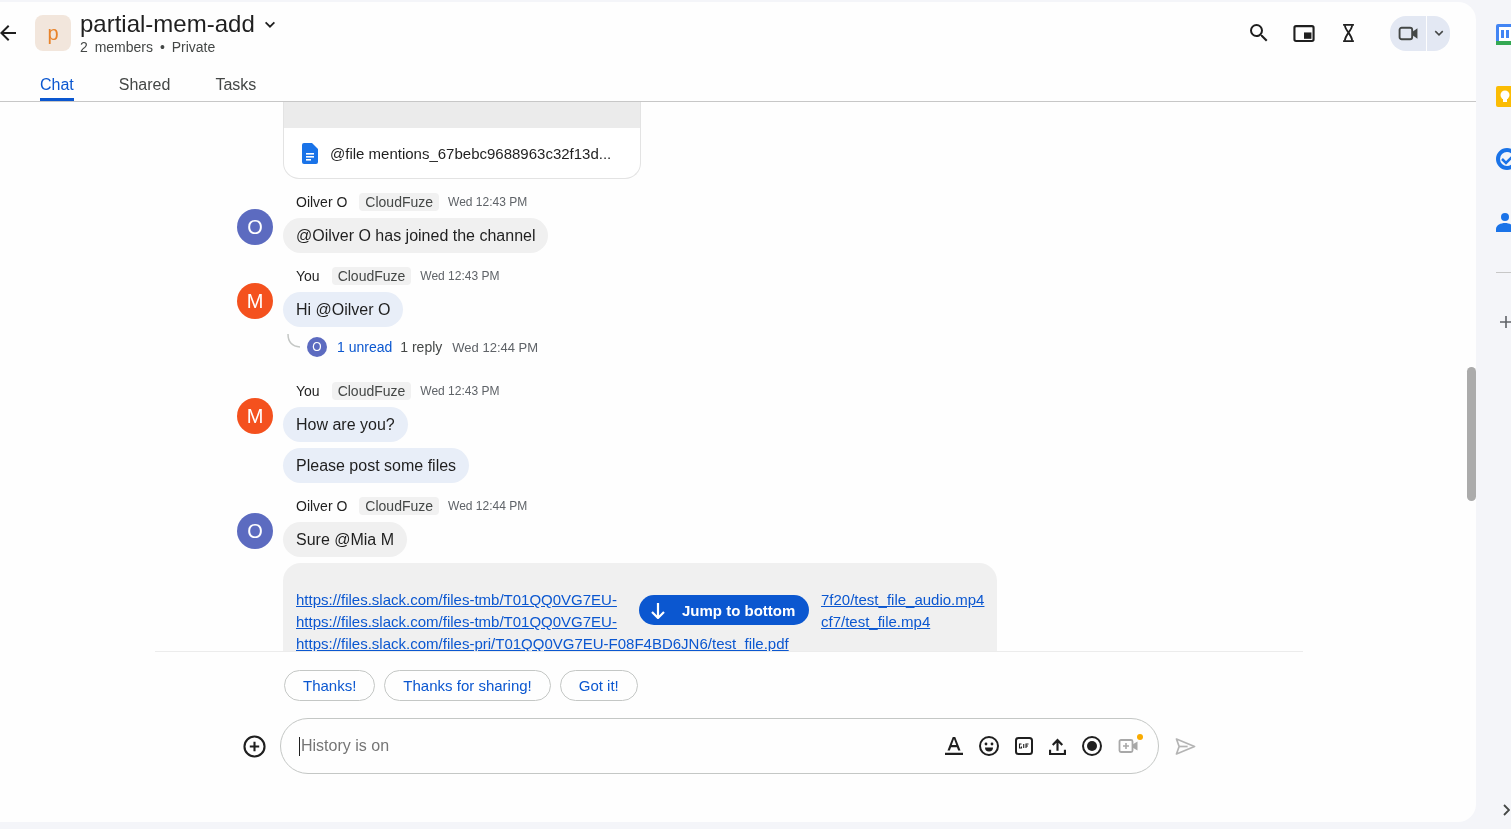 This screenshot has width=1511, height=829. I want to click on space-subtitle: 2 members • Private, so click(148, 47).